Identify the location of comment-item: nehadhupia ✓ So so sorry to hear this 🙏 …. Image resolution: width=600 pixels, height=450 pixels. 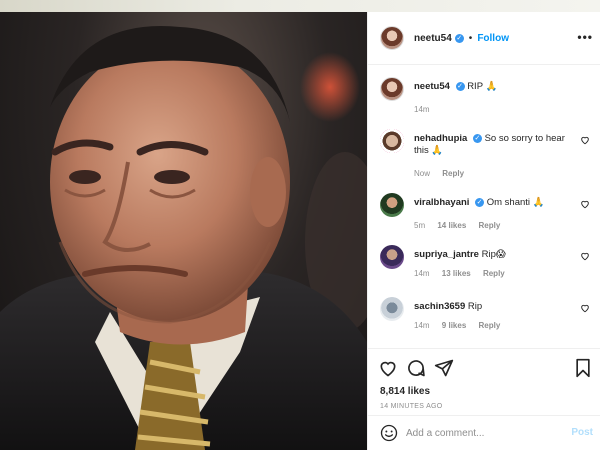
(485, 155).